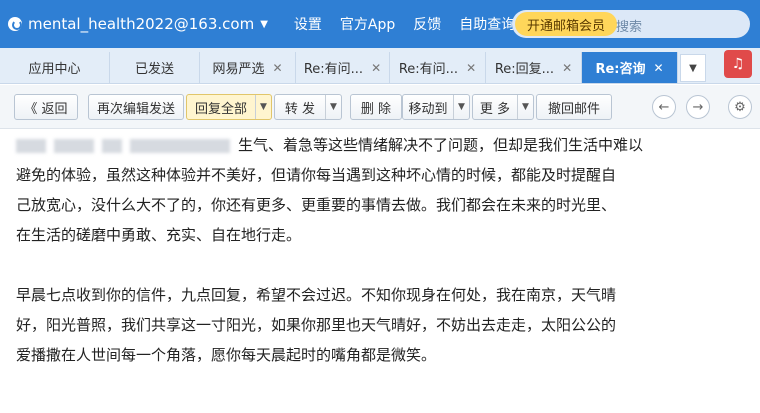  I want to click on tab-label: 应用中心, so click(54, 69).